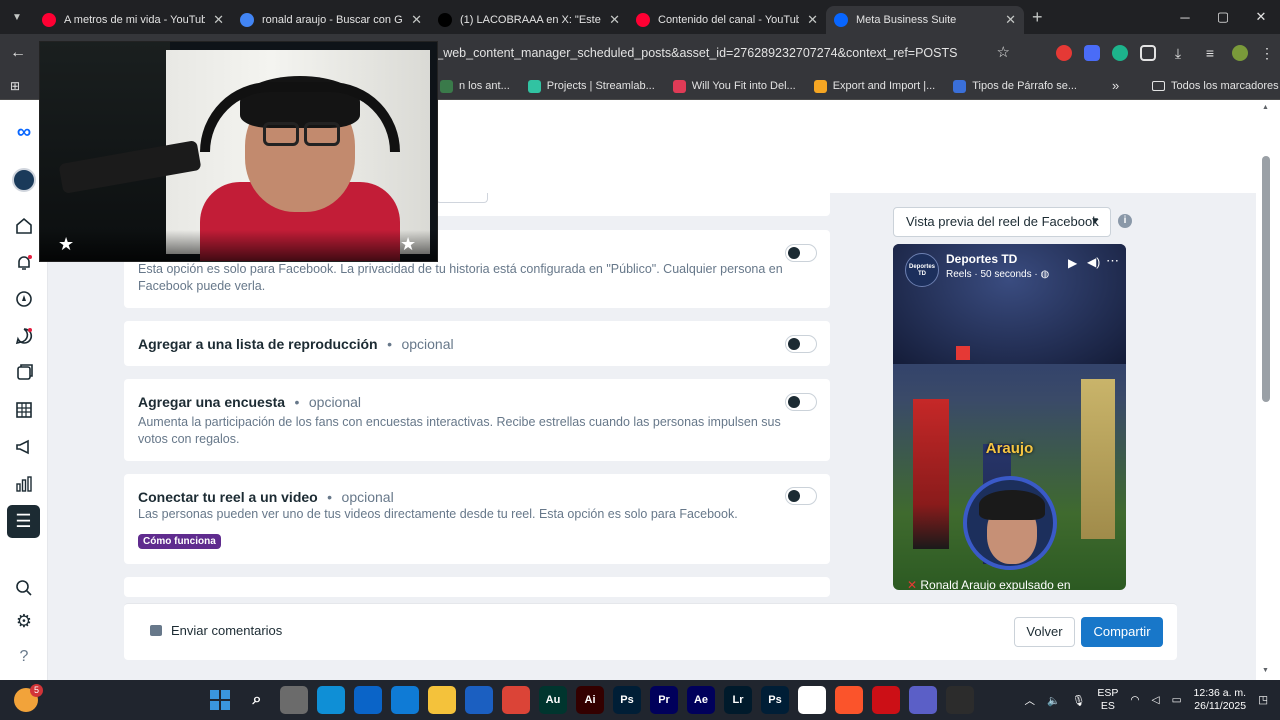 The height and width of the screenshot is (720, 1280). What do you see at coordinates (1122, 632) in the screenshot?
I see `share-button: Compartir` at bounding box center [1122, 632].